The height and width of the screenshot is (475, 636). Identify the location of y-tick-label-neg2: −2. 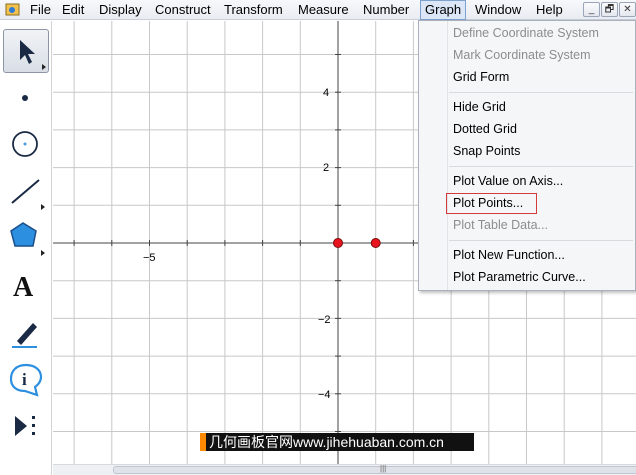
(324, 320).